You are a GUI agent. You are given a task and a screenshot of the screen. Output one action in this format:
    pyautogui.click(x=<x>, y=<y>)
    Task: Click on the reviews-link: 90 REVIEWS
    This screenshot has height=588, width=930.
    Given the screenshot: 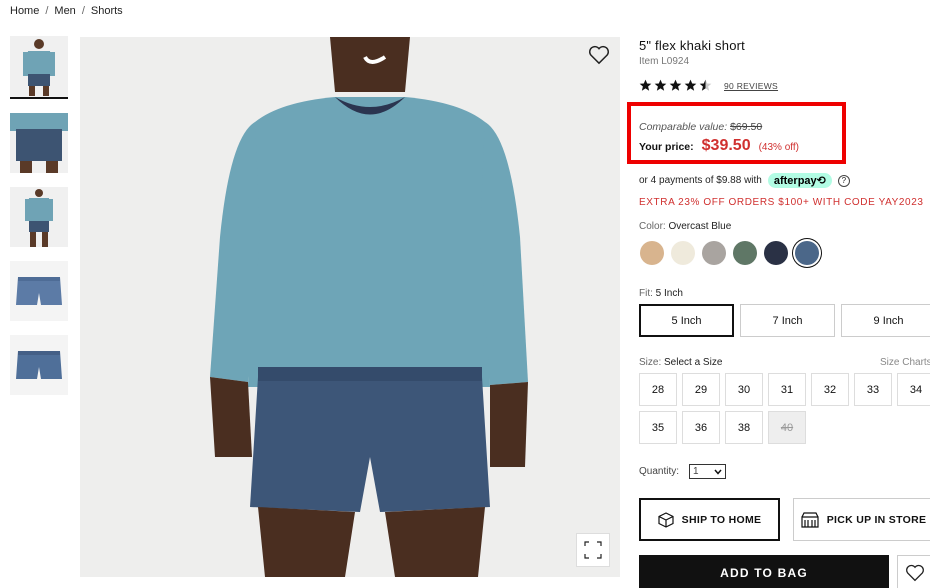 What is the action you would take?
    pyautogui.click(x=751, y=86)
    